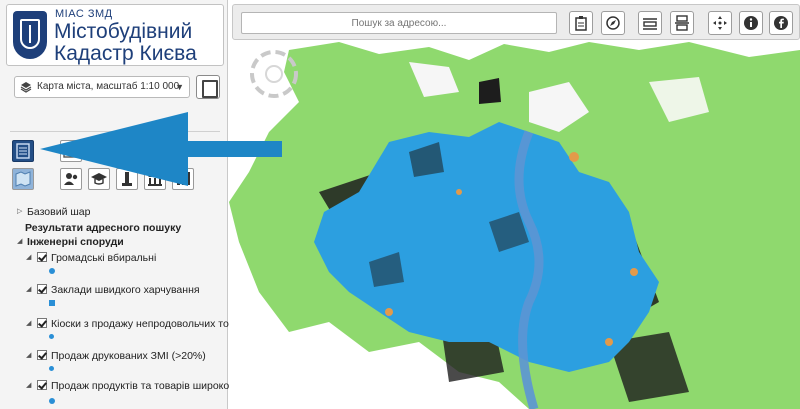 Image resolution: width=800 pixels, height=409 pixels. I want to click on expand-triangle-icon: ▷, so click(20, 211).